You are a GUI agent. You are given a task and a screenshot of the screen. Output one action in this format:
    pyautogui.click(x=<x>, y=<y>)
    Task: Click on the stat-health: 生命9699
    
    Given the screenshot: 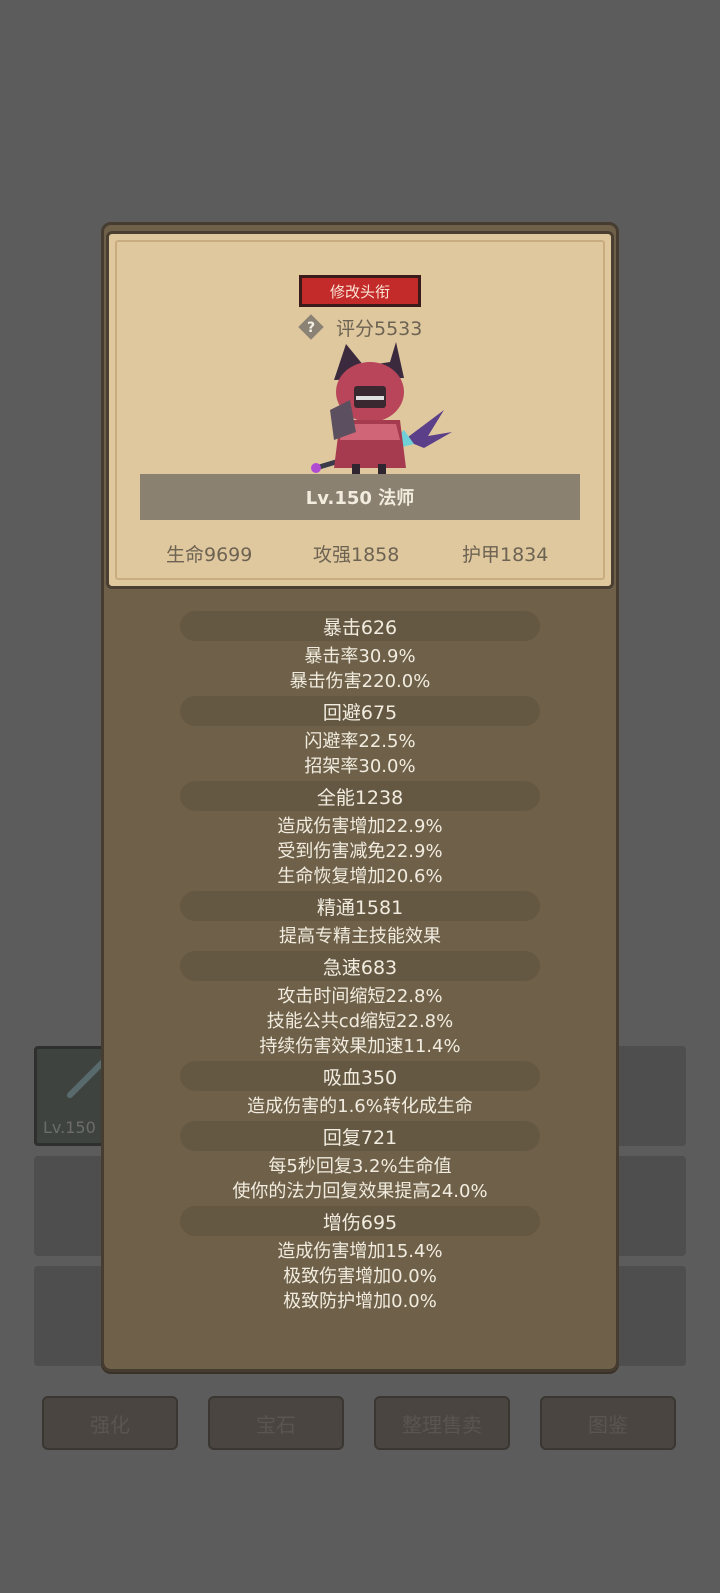 What is the action you would take?
    pyautogui.click(x=209, y=555)
    